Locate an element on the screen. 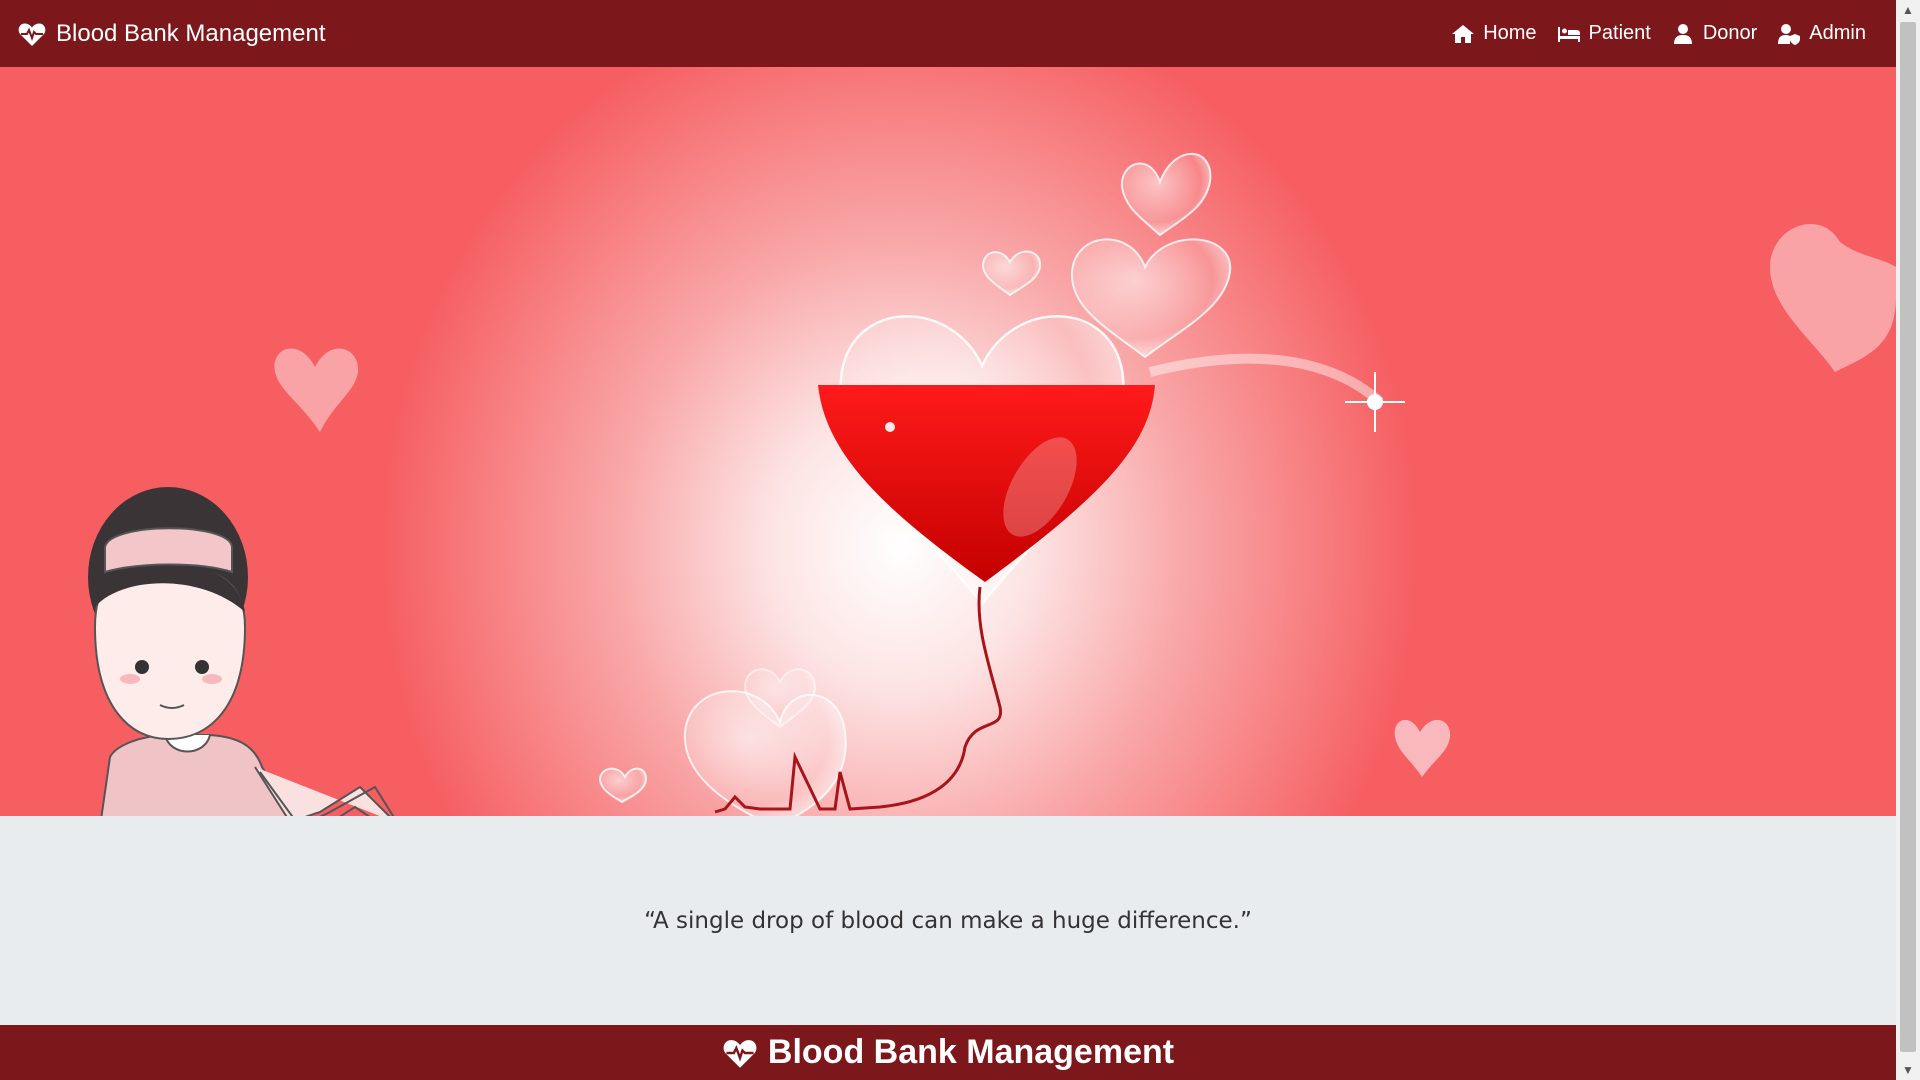  brand-link: Blood Bank Management is located at coordinates (172, 34).